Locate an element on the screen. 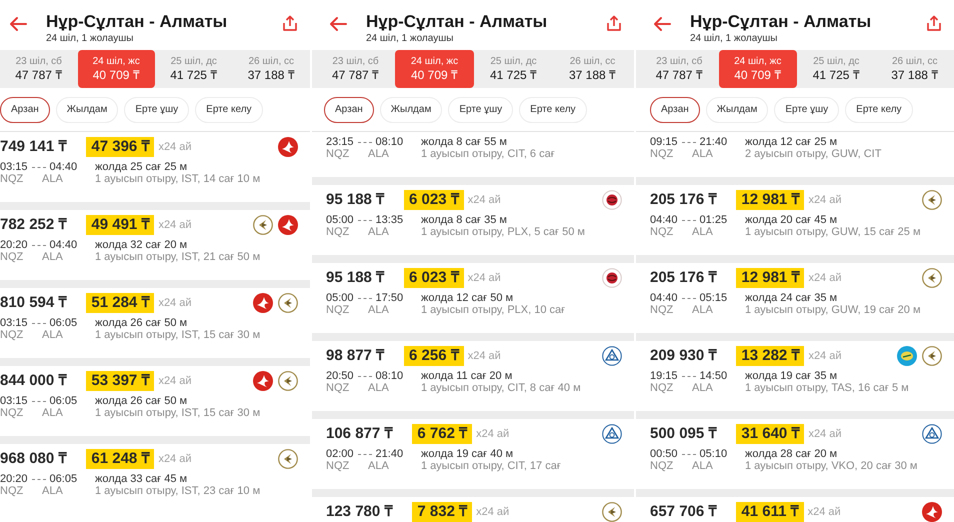  arrival-time: 13:35 is located at coordinates (390, 220).